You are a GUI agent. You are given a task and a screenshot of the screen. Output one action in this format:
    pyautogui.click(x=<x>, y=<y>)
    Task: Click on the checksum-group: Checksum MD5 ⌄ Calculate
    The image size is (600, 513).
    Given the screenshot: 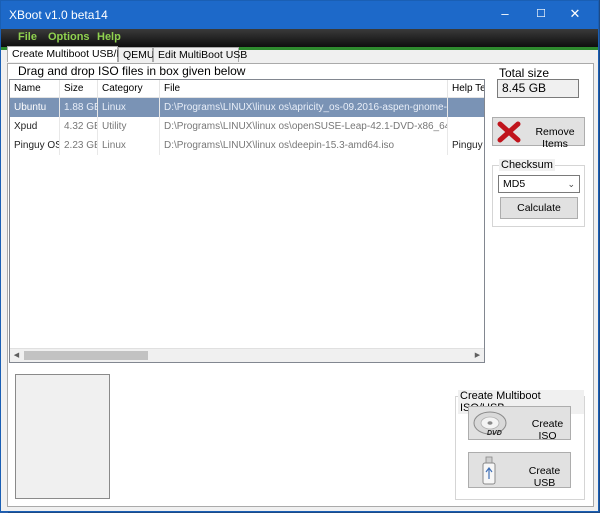 What is the action you would take?
    pyautogui.click(x=538, y=193)
    